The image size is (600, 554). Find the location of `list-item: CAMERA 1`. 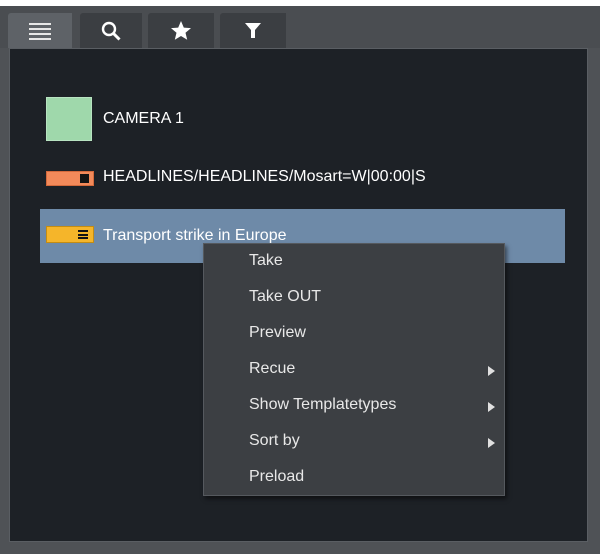

list-item: CAMERA 1 is located at coordinates (298, 120).